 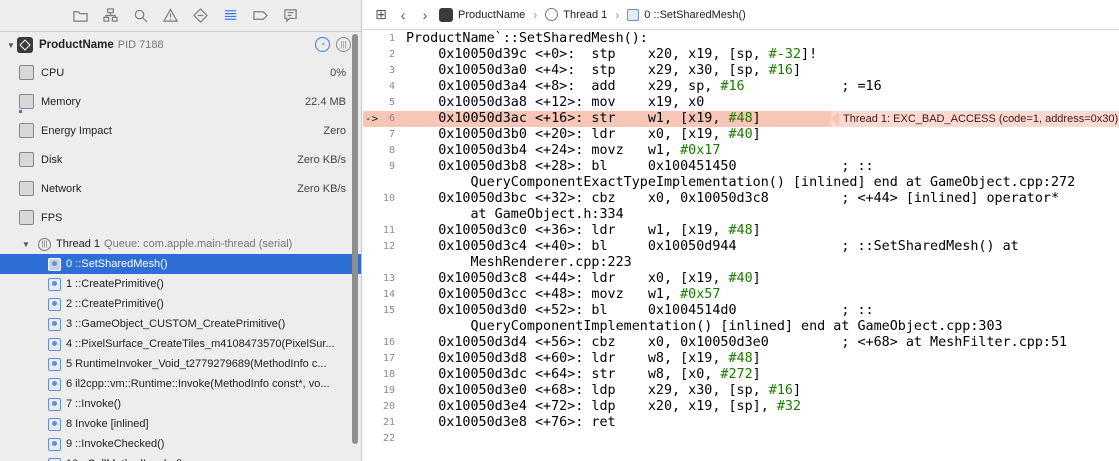 I want to click on debug-icon, so click(x=230, y=16).